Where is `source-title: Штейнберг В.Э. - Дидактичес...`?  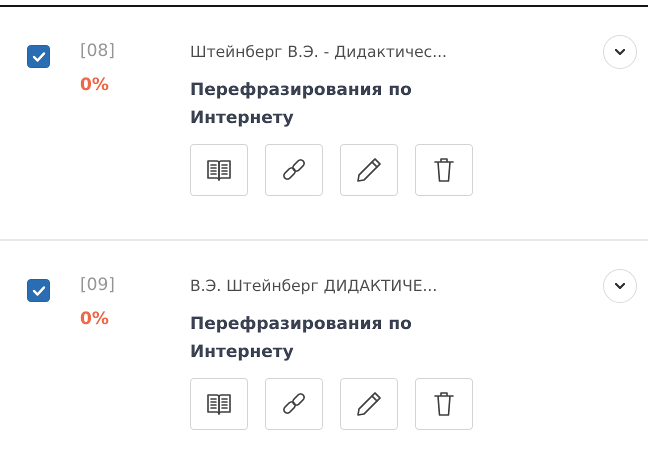 source-title: Штейнберг В.Э. - Дидактичес... is located at coordinates (318, 52).